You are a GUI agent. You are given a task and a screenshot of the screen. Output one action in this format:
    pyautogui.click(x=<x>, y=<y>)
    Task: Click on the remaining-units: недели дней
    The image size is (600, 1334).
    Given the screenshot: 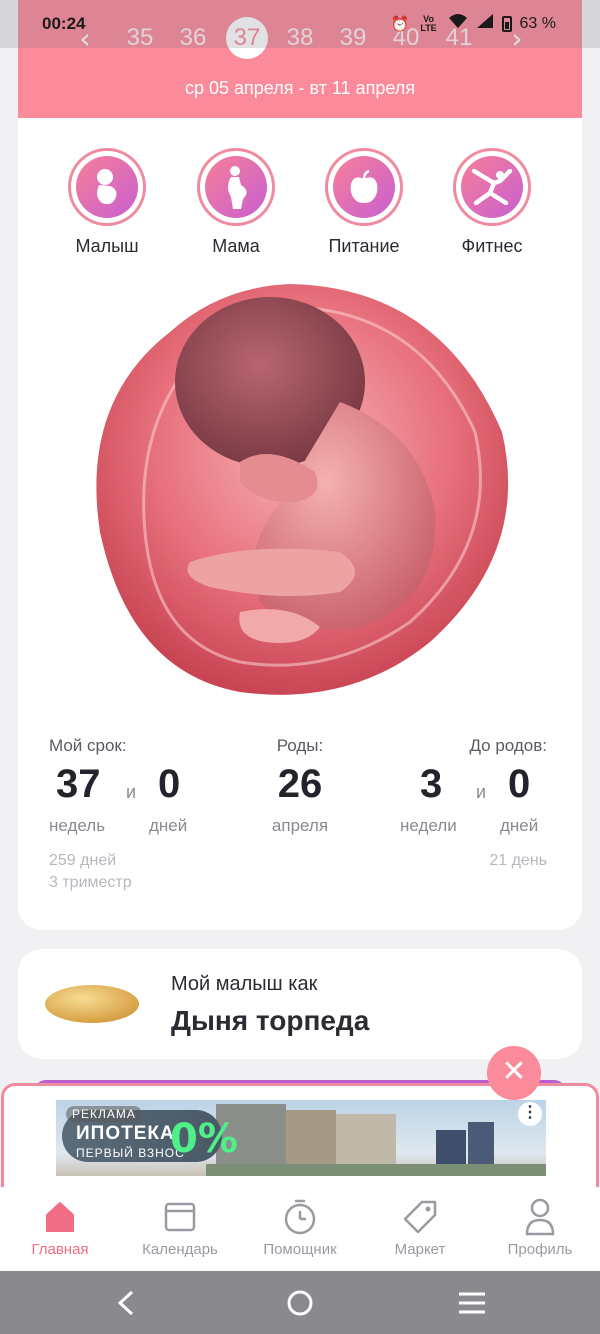 What is the action you would take?
    pyautogui.click(x=468, y=829)
    